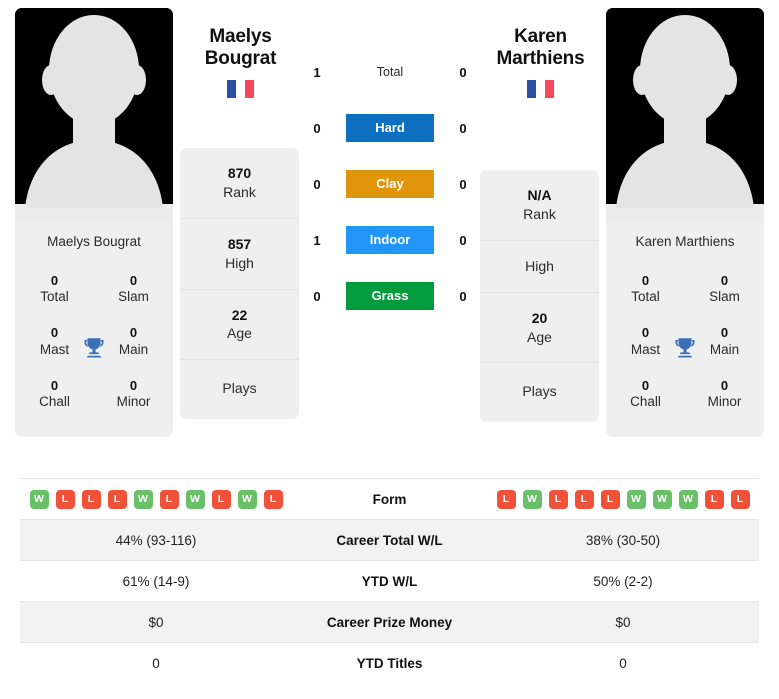 The height and width of the screenshot is (699, 779). I want to click on age-value: 22, so click(239, 314).